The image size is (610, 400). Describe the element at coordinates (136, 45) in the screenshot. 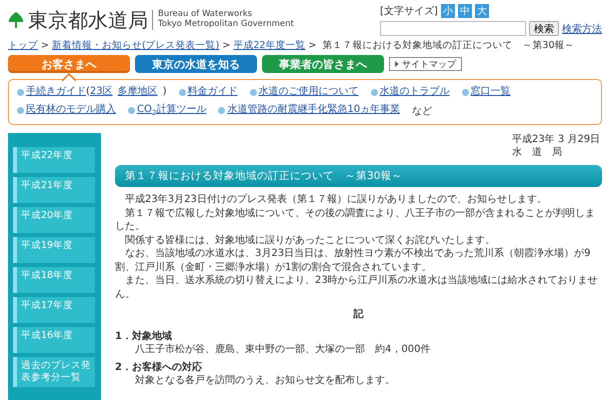

I see `breadcrumb-link: 新着情報・お知らせ(プレス発表一覧)` at that location.